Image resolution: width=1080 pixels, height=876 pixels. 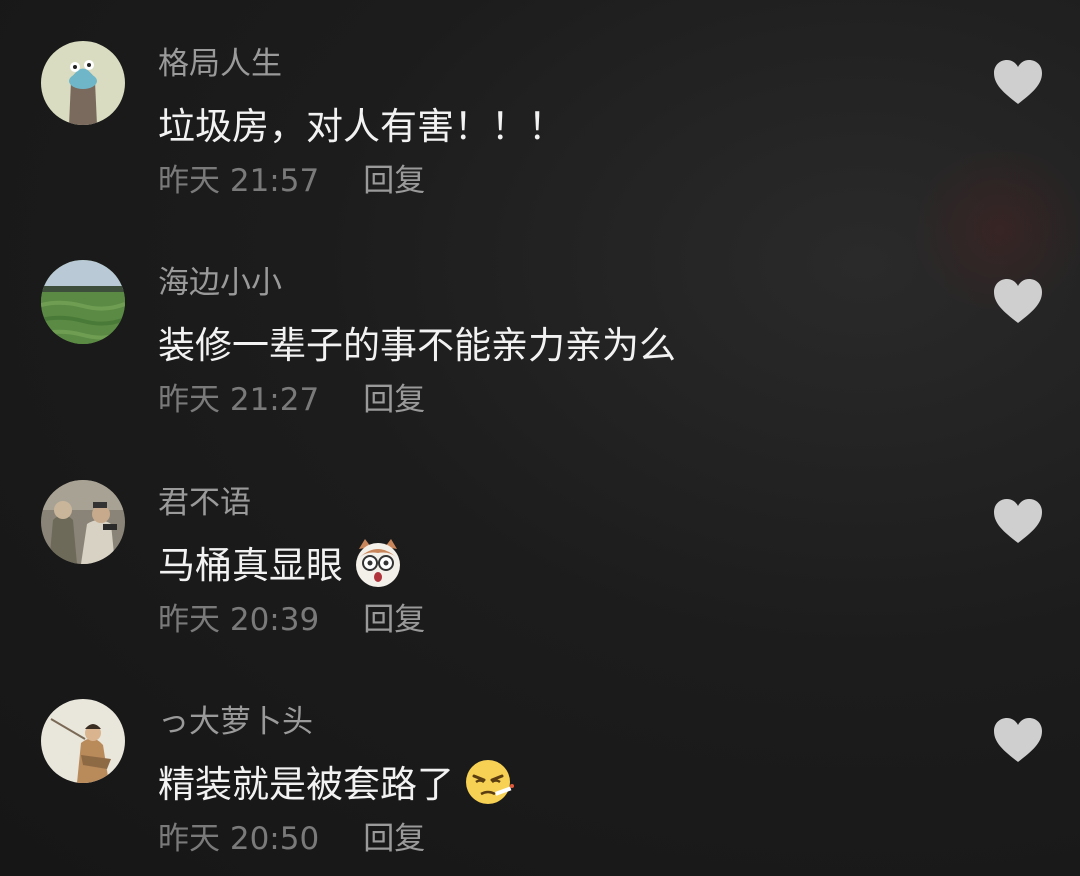 I want to click on movie-still-avatar-icon, so click(x=83, y=522).